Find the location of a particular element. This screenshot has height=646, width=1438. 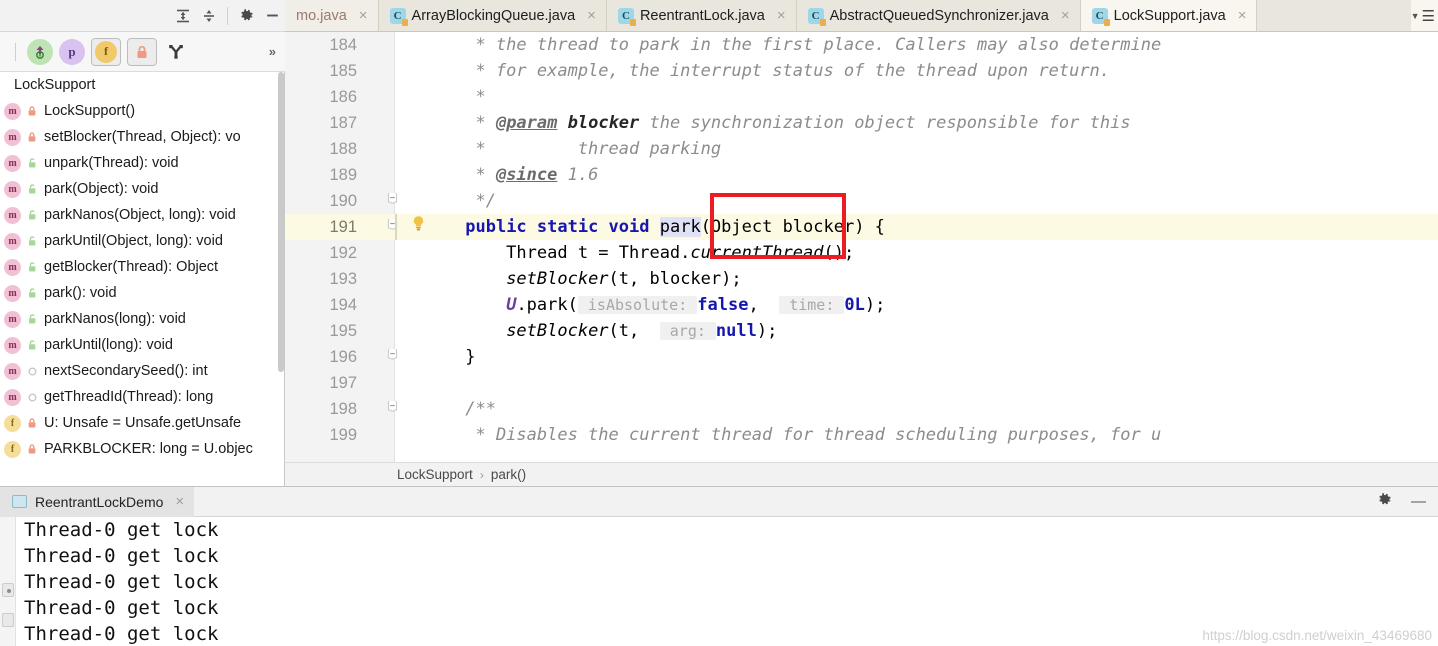

code-token: time: is located at coordinates (812, 305).